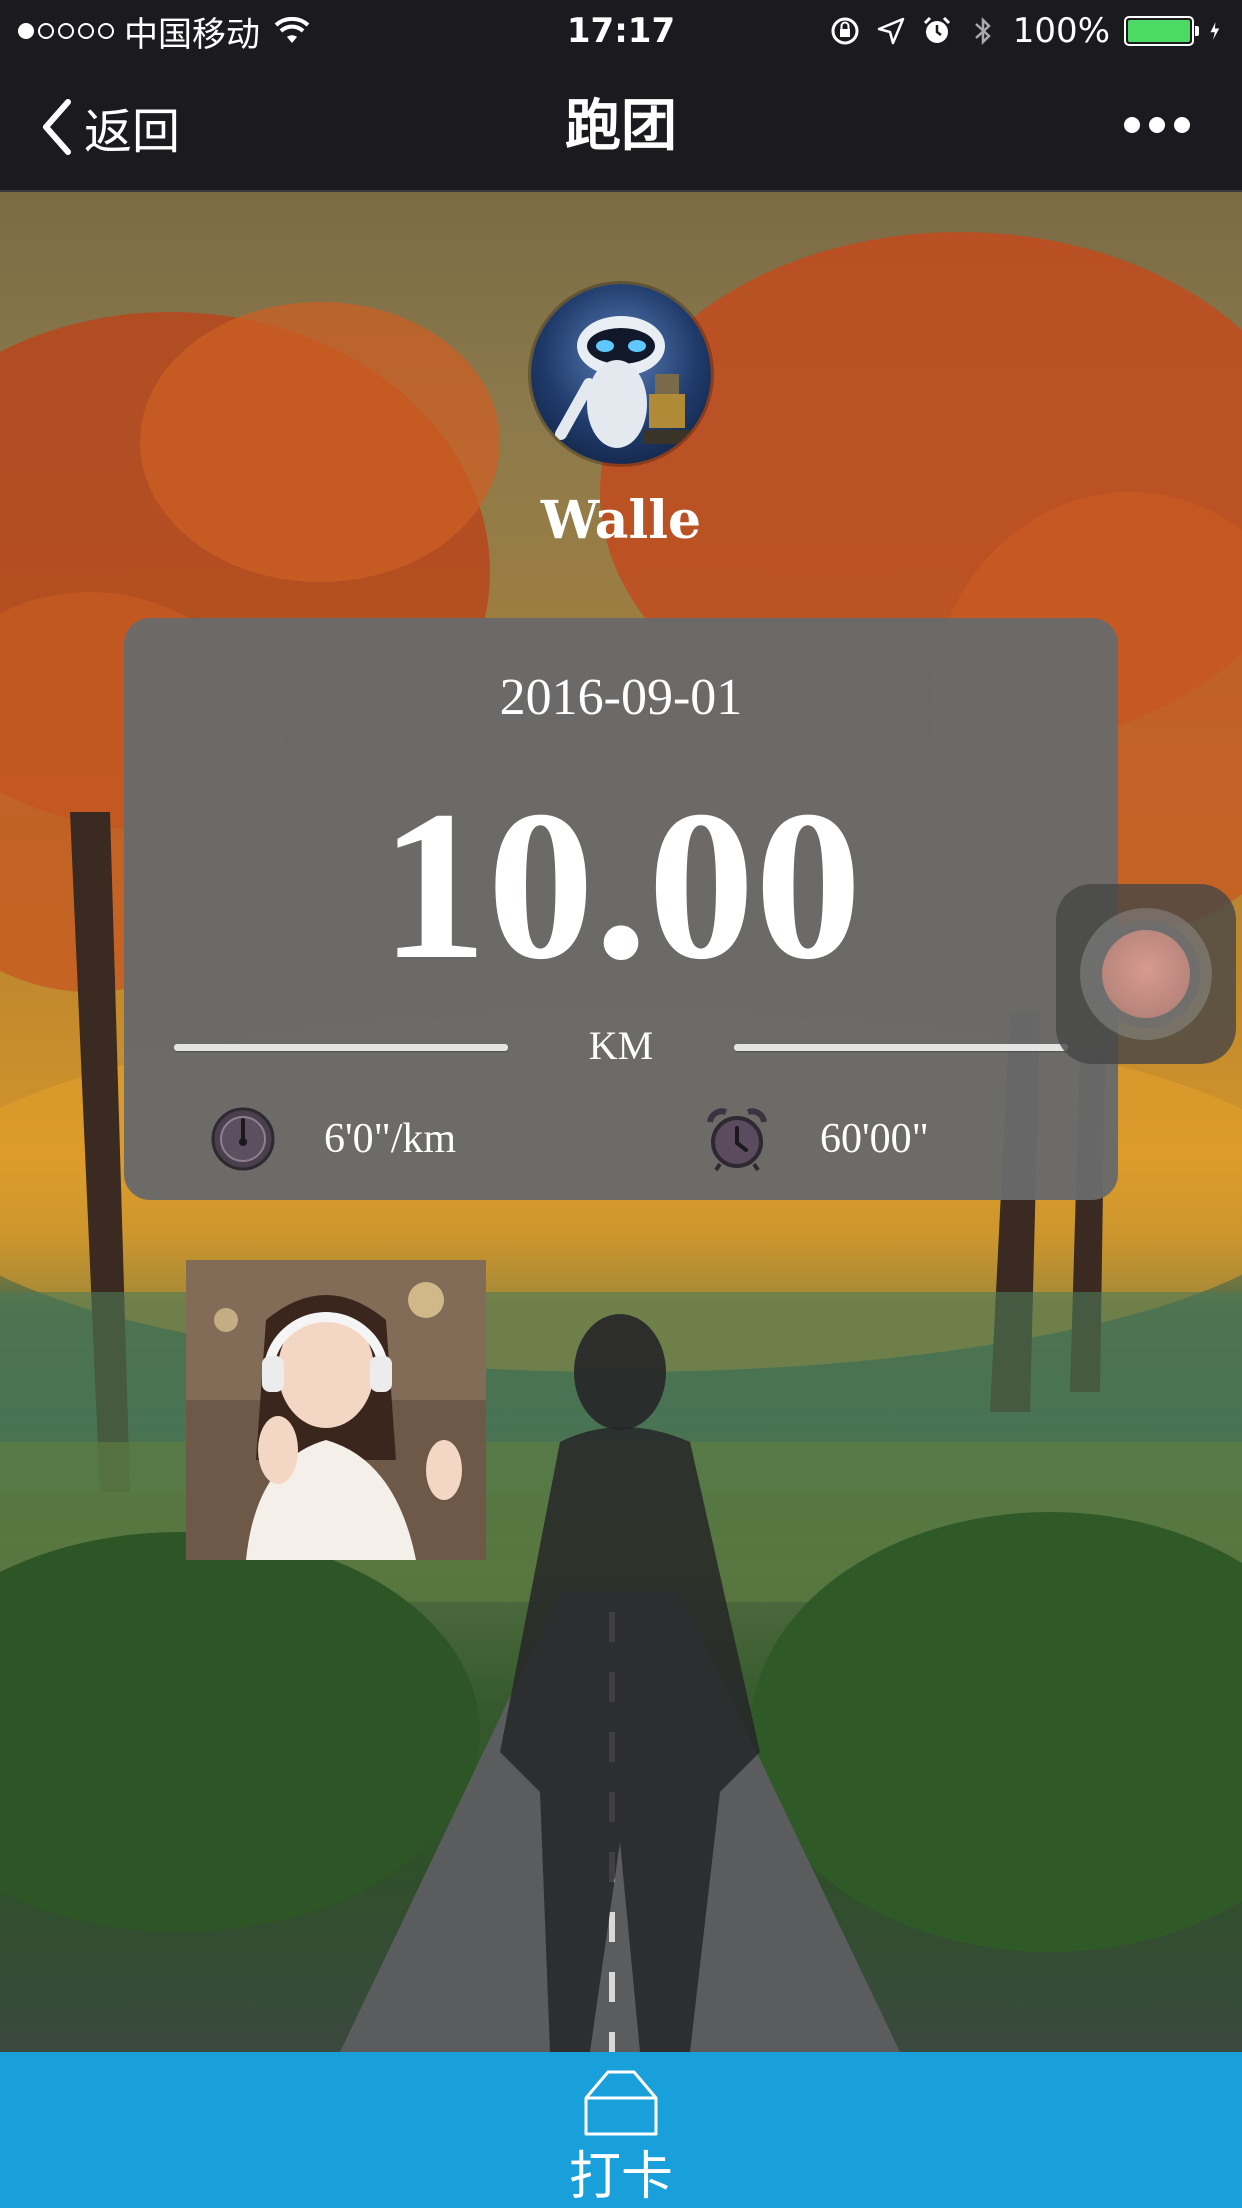 Image resolution: width=1242 pixels, height=2208 pixels. I want to click on divider-right, so click(901, 1047).